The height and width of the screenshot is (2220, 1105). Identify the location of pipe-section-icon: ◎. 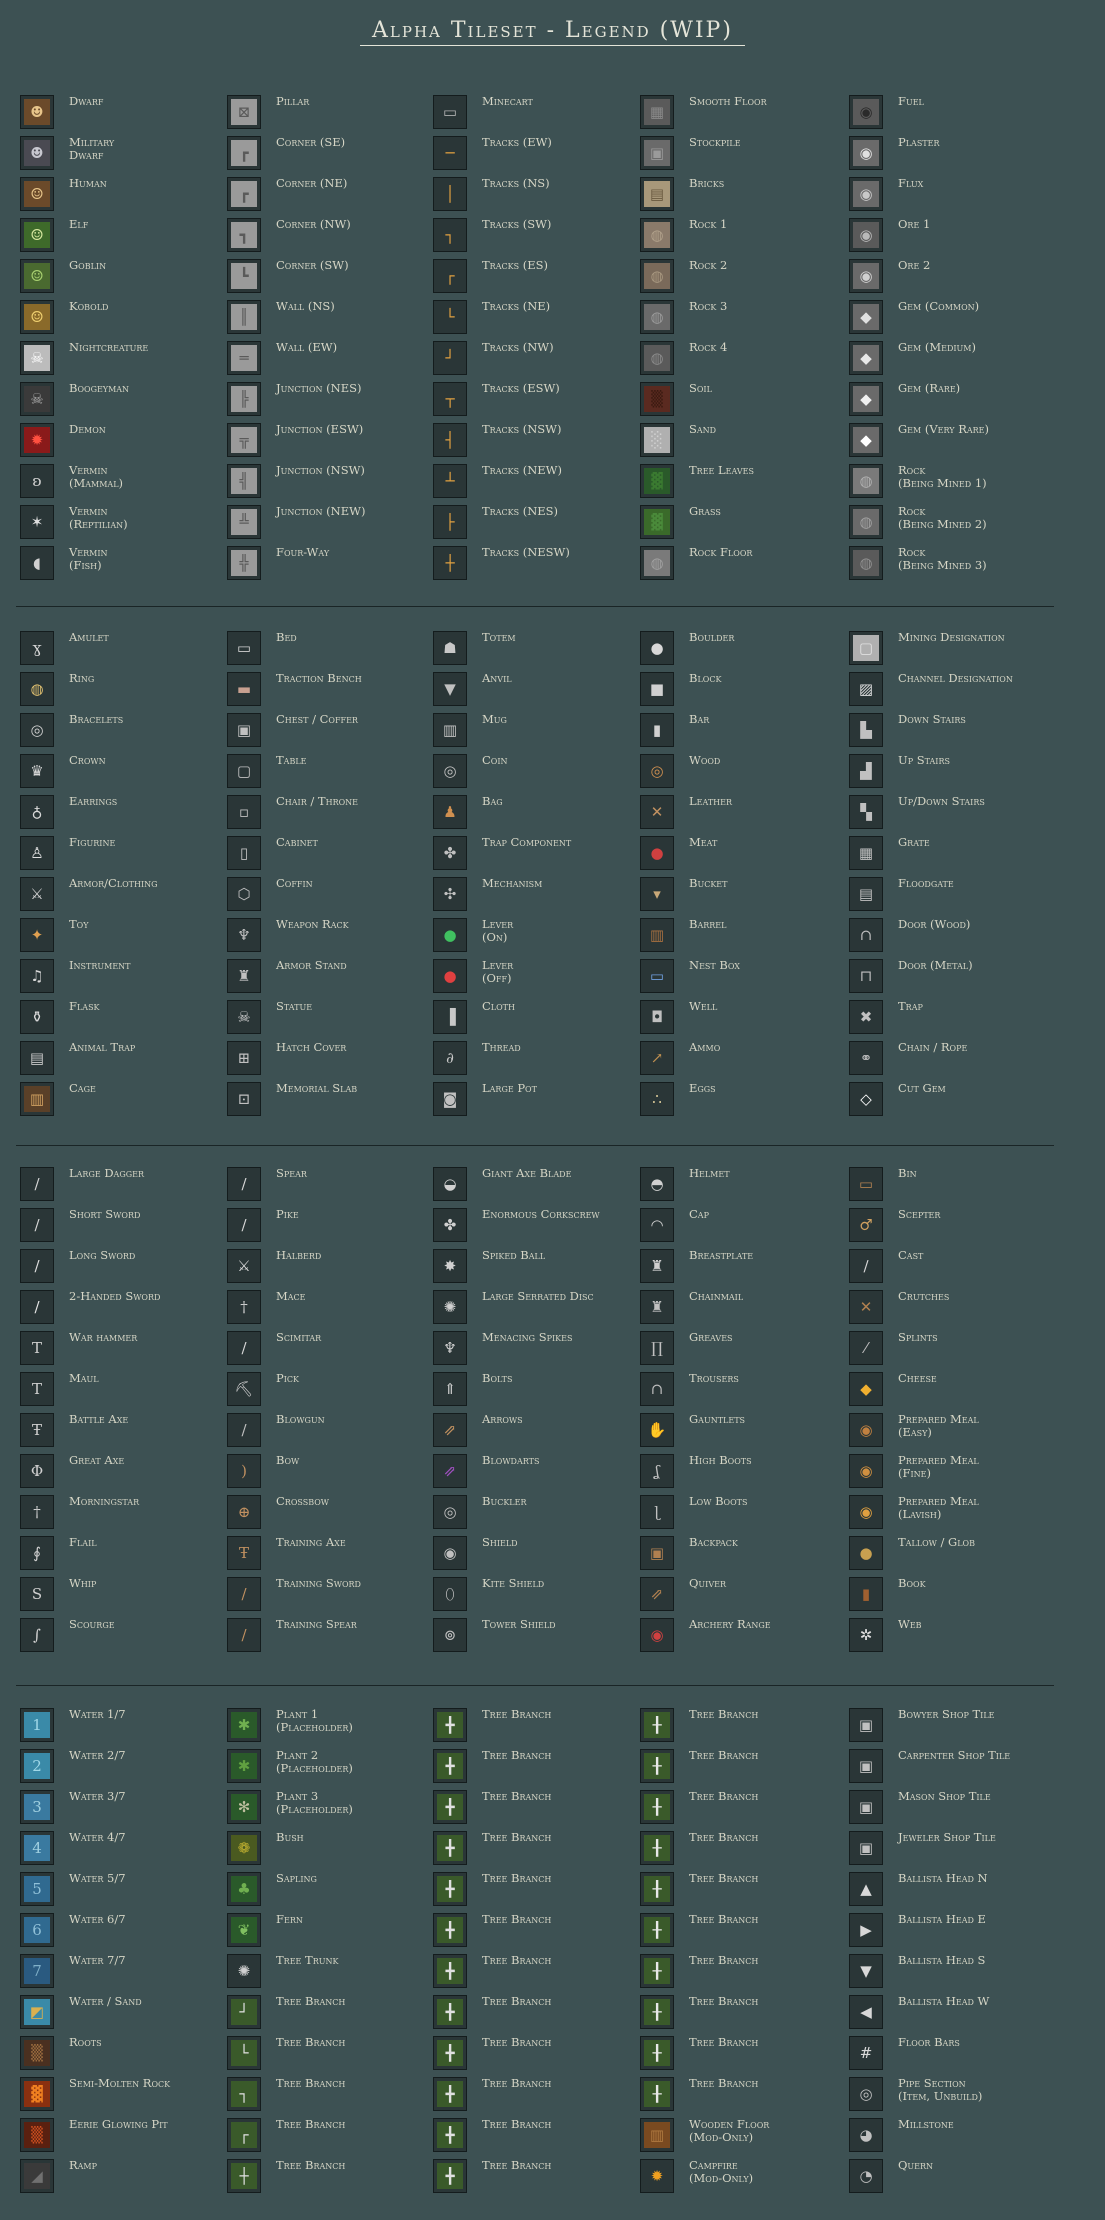
(866, 2094).